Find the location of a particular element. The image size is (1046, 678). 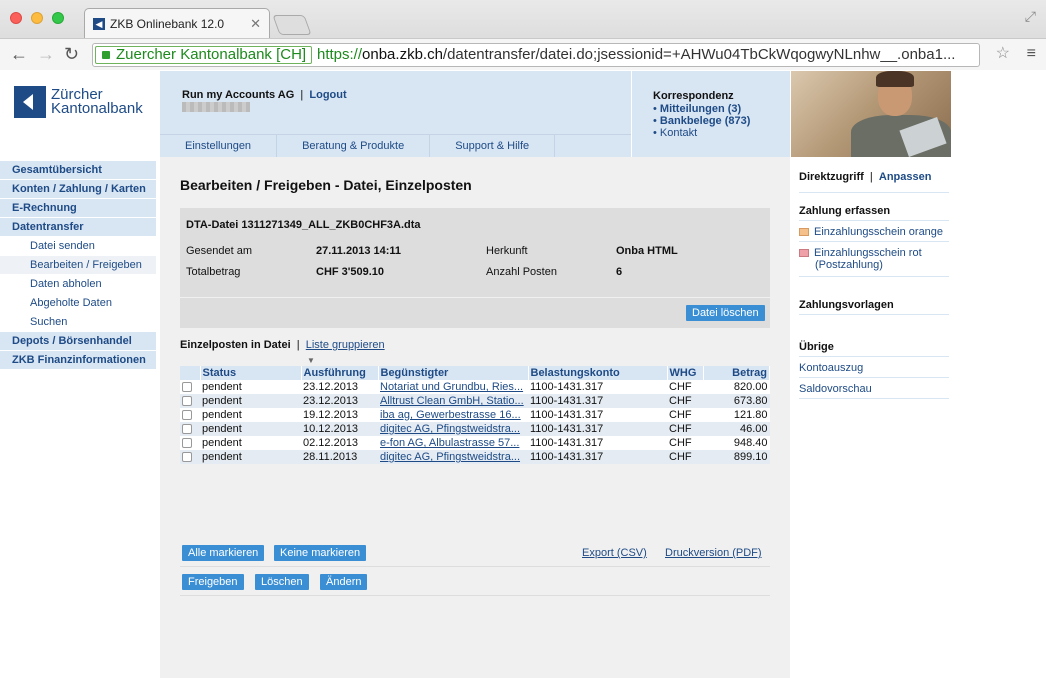

sidebar-item-datentransfer: Datentransfer is located at coordinates (78, 227).